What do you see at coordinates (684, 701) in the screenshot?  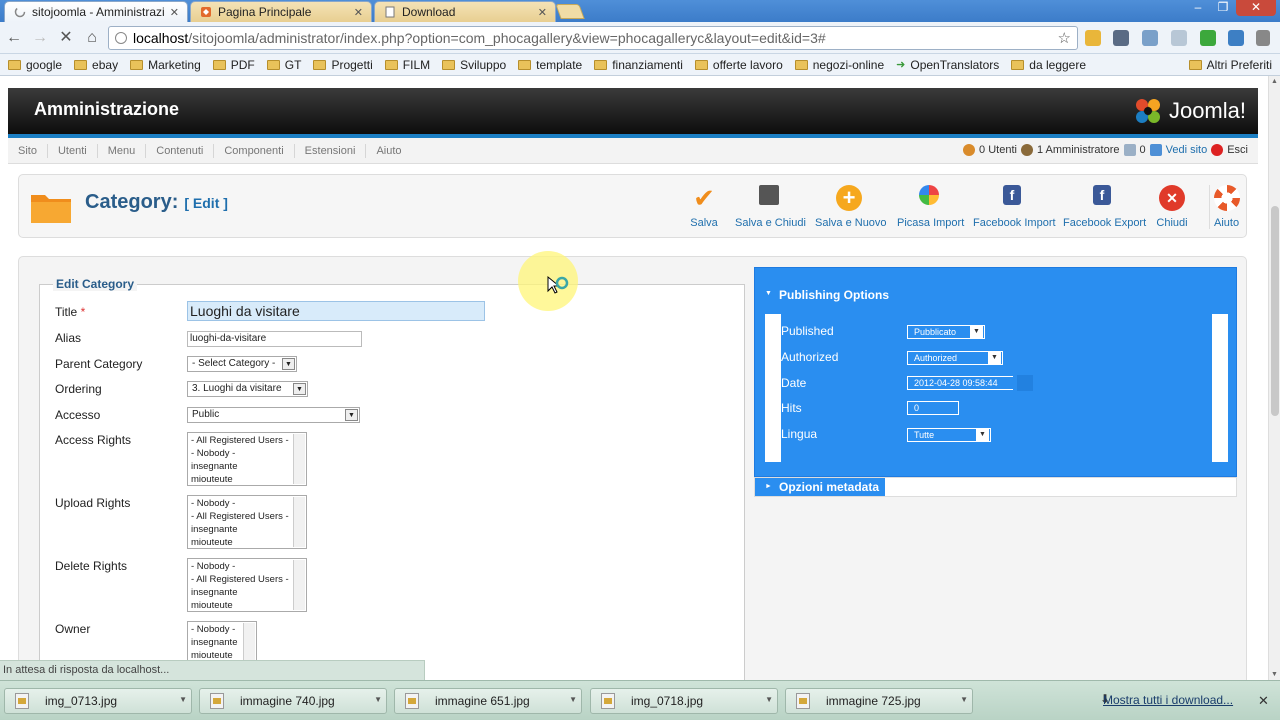 I see `download-item: img_0718.jpg ▼` at bounding box center [684, 701].